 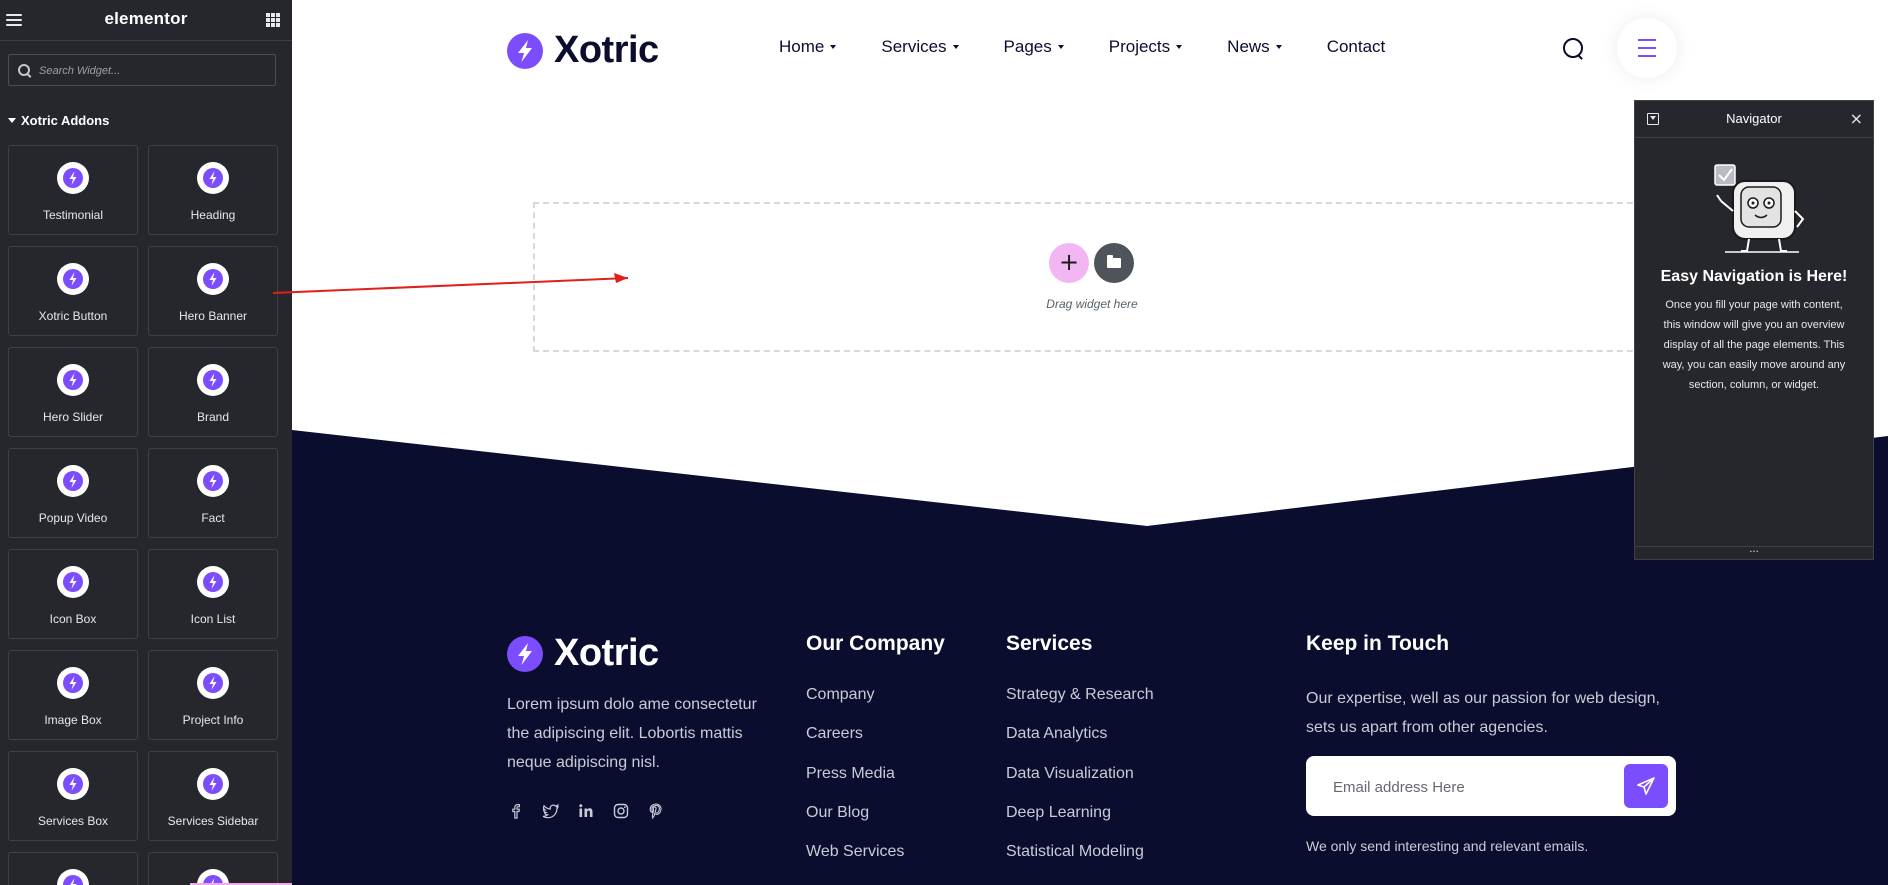 What do you see at coordinates (73, 291) in the screenshot?
I see `widget-xotric-button: Xotric Button` at bounding box center [73, 291].